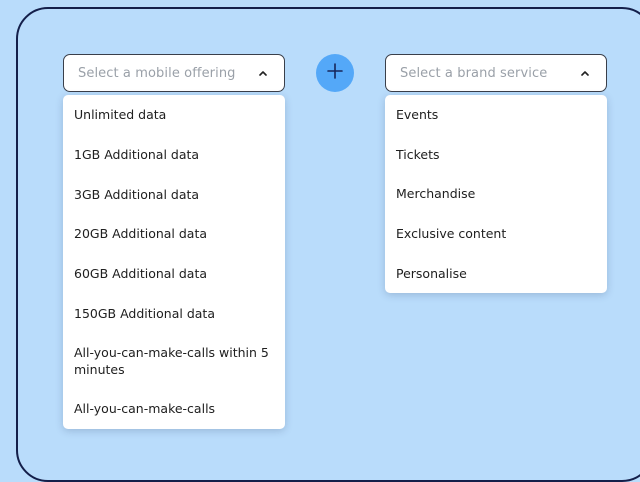 The width and height of the screenshot is (640, 482). Describe the element at coordinates (174, 361) in the screenshot. I see `menu-item-calls-5-minutes: All-you-can-make-calls within 5 minutes` at that location.